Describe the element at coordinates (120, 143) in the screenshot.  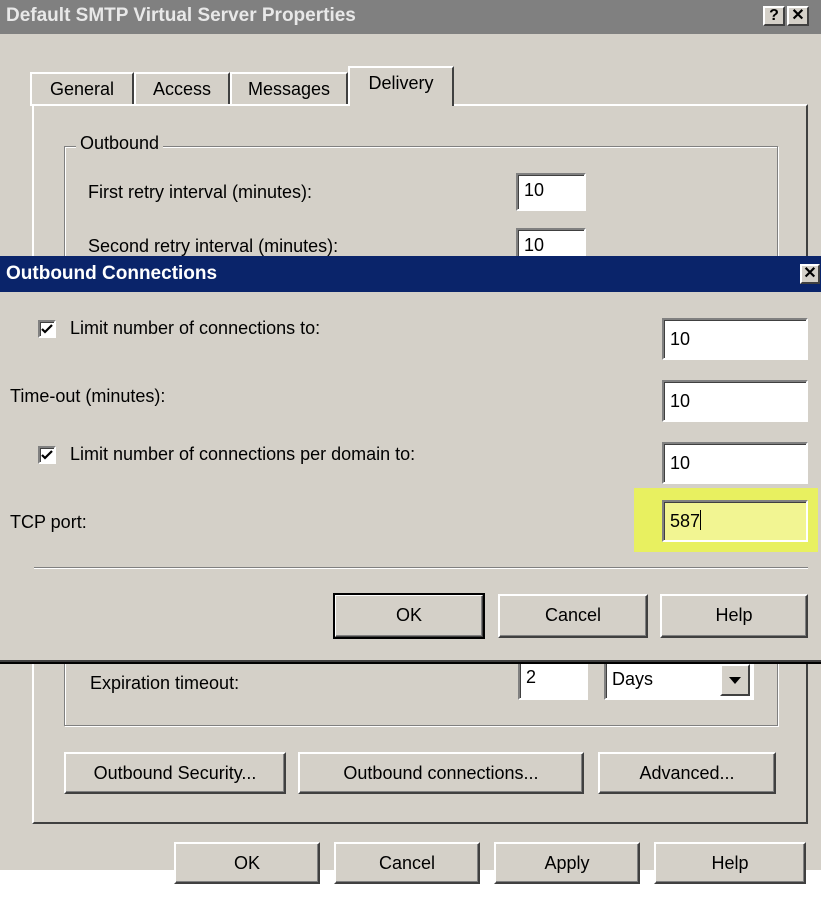
I see `outbound-group-label: Outbound` at that location.